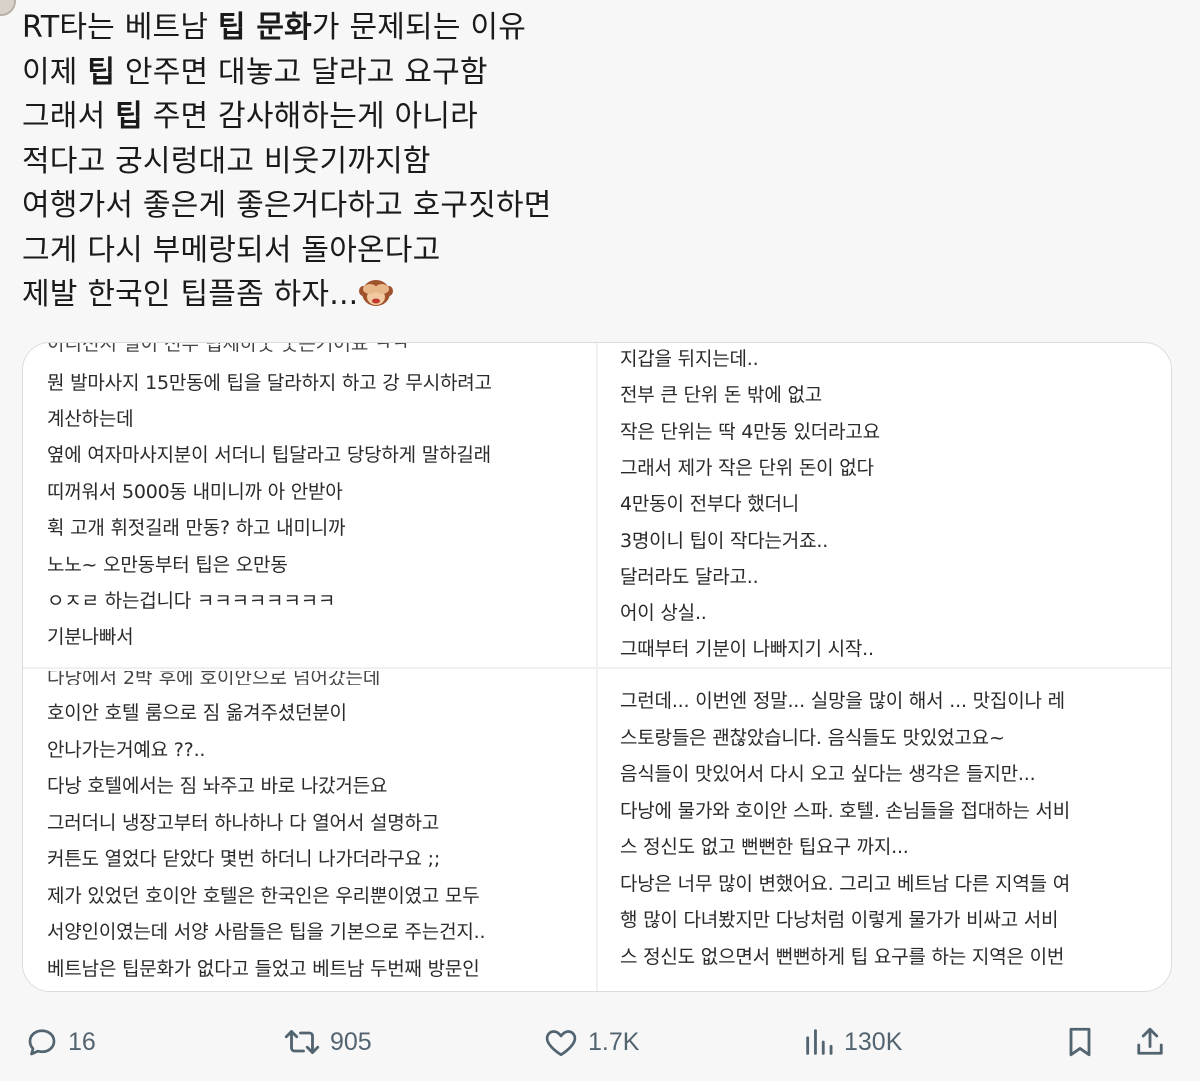 This screenshot has width=1200, height=1081. What do you see at coordinates (274, 27) in the screenshot?
I see `post-line: RT타는 베트남 팁 문화가 문제되는 이유` at bounding box center [274, 27].